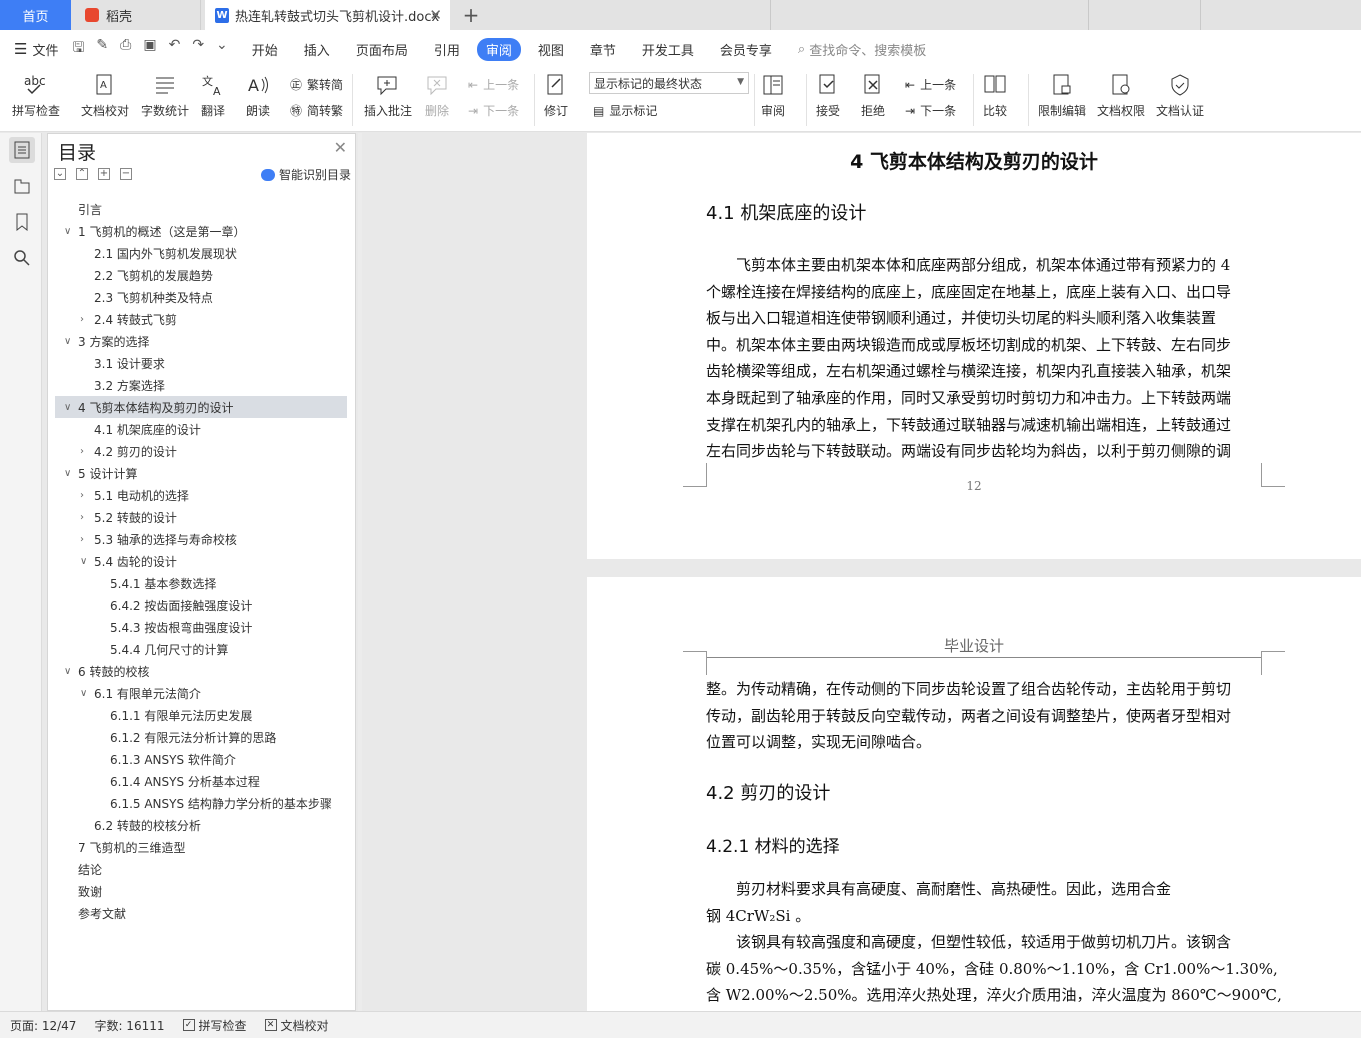  What do you see at coordinates (198, 49) in the screenshot?
I see `redo-icon: ↷` at bounding box center [198, 49].